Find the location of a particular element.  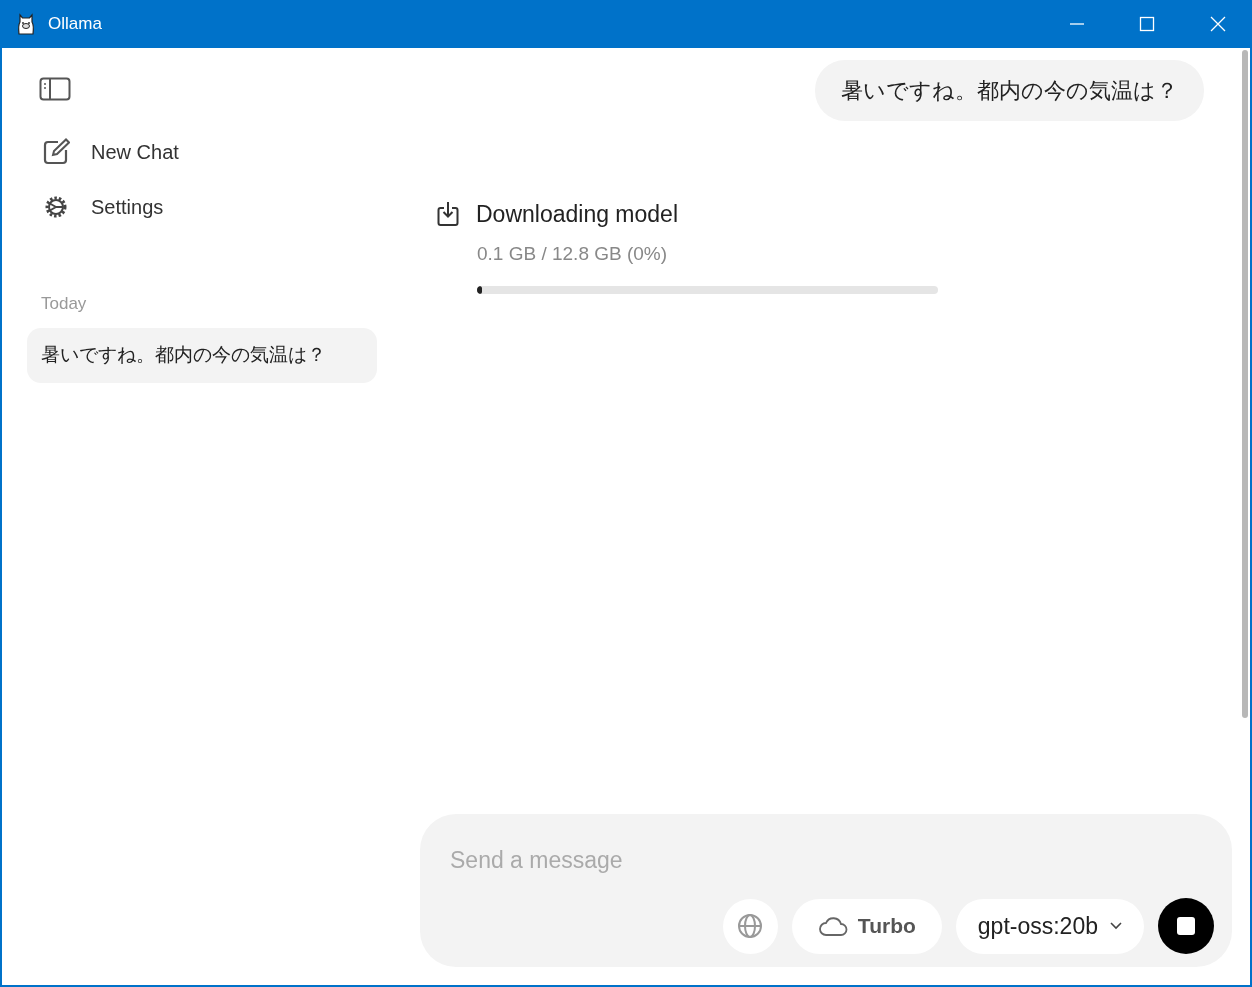

user-message-bubble: 暑いですね。都内の今の気温は？ is located at coordinates (1009, 90).